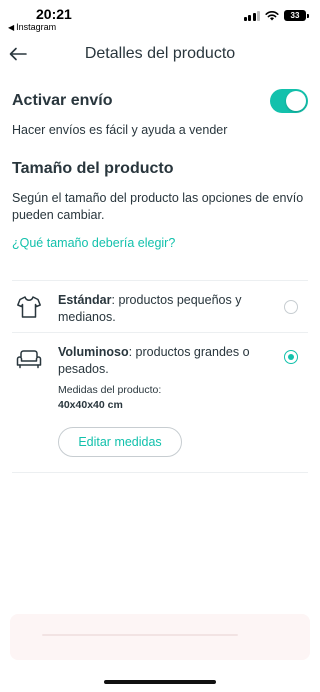  What do you see at coordinates (160, 637) in the screenshot?
I see `bottom-action-bar` at bounding box center [160, 637].